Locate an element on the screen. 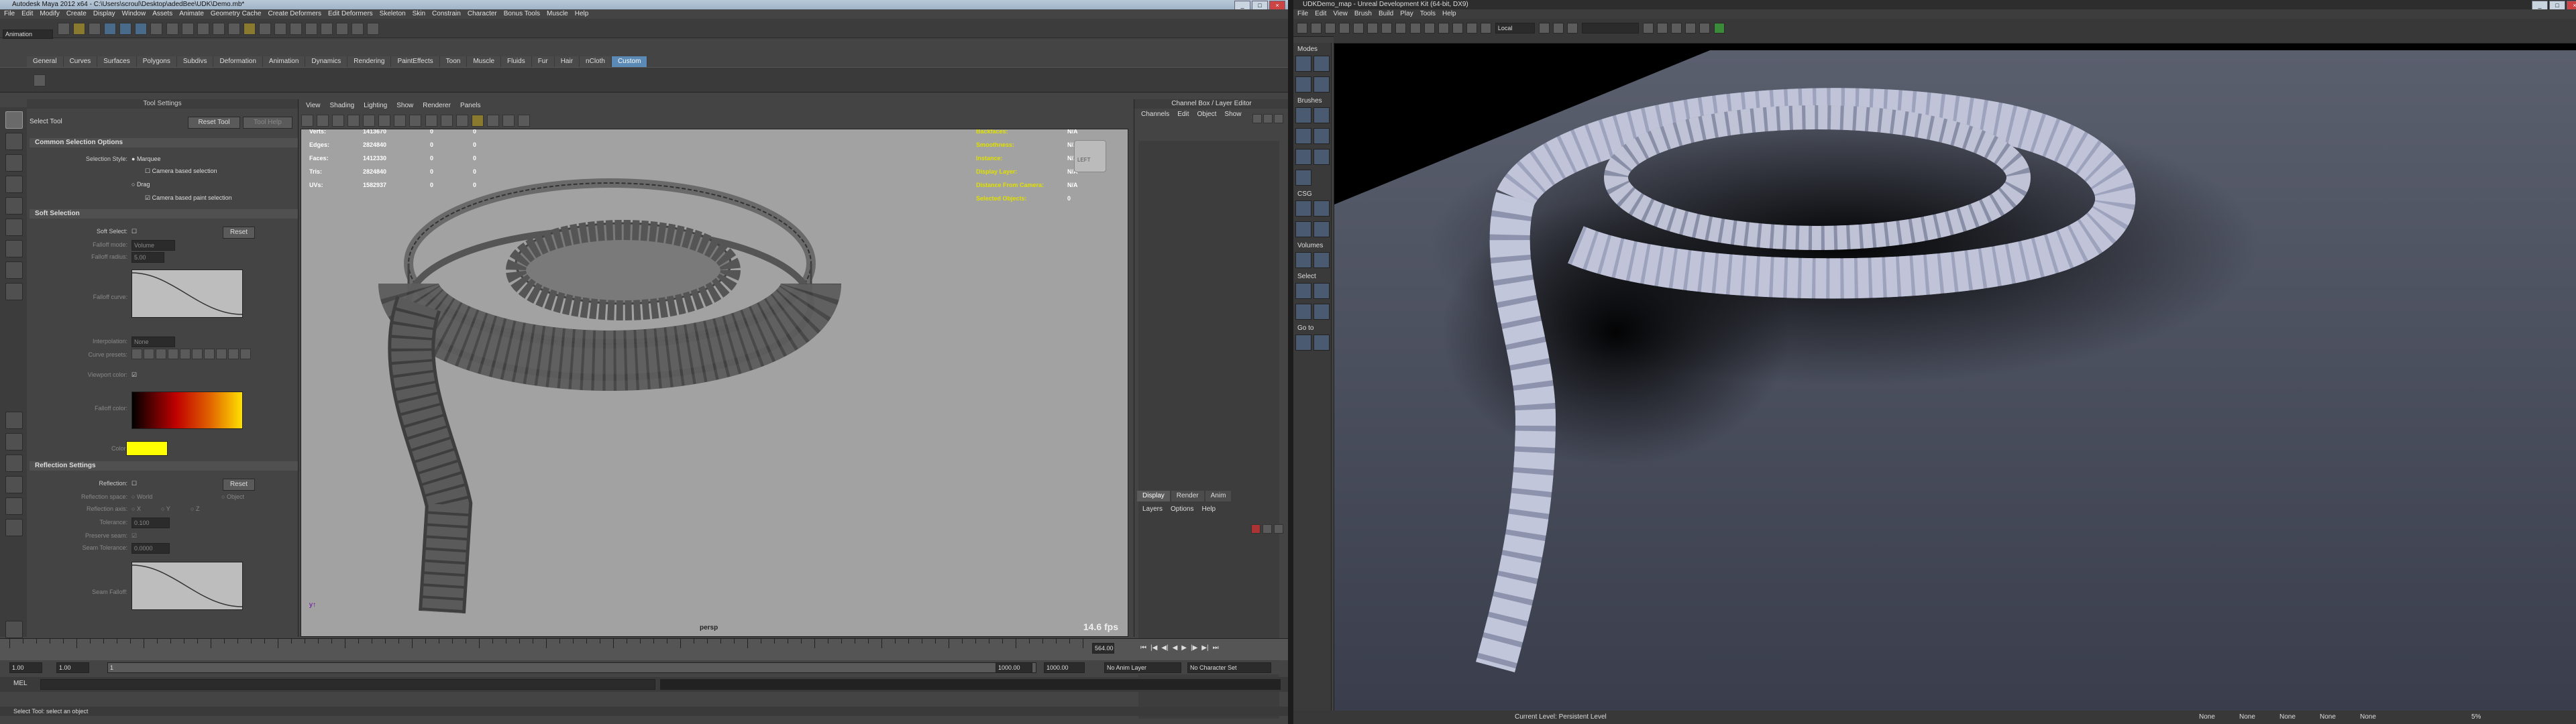 The image size is (2576, 724). character-set-select: No Character Set is located at coordinates (1229, 667).